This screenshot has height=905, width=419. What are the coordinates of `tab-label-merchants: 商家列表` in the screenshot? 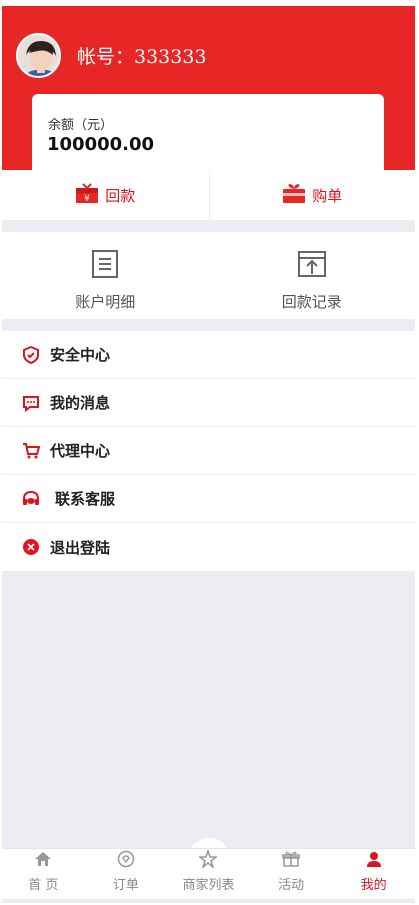 It's located at (208, 885).